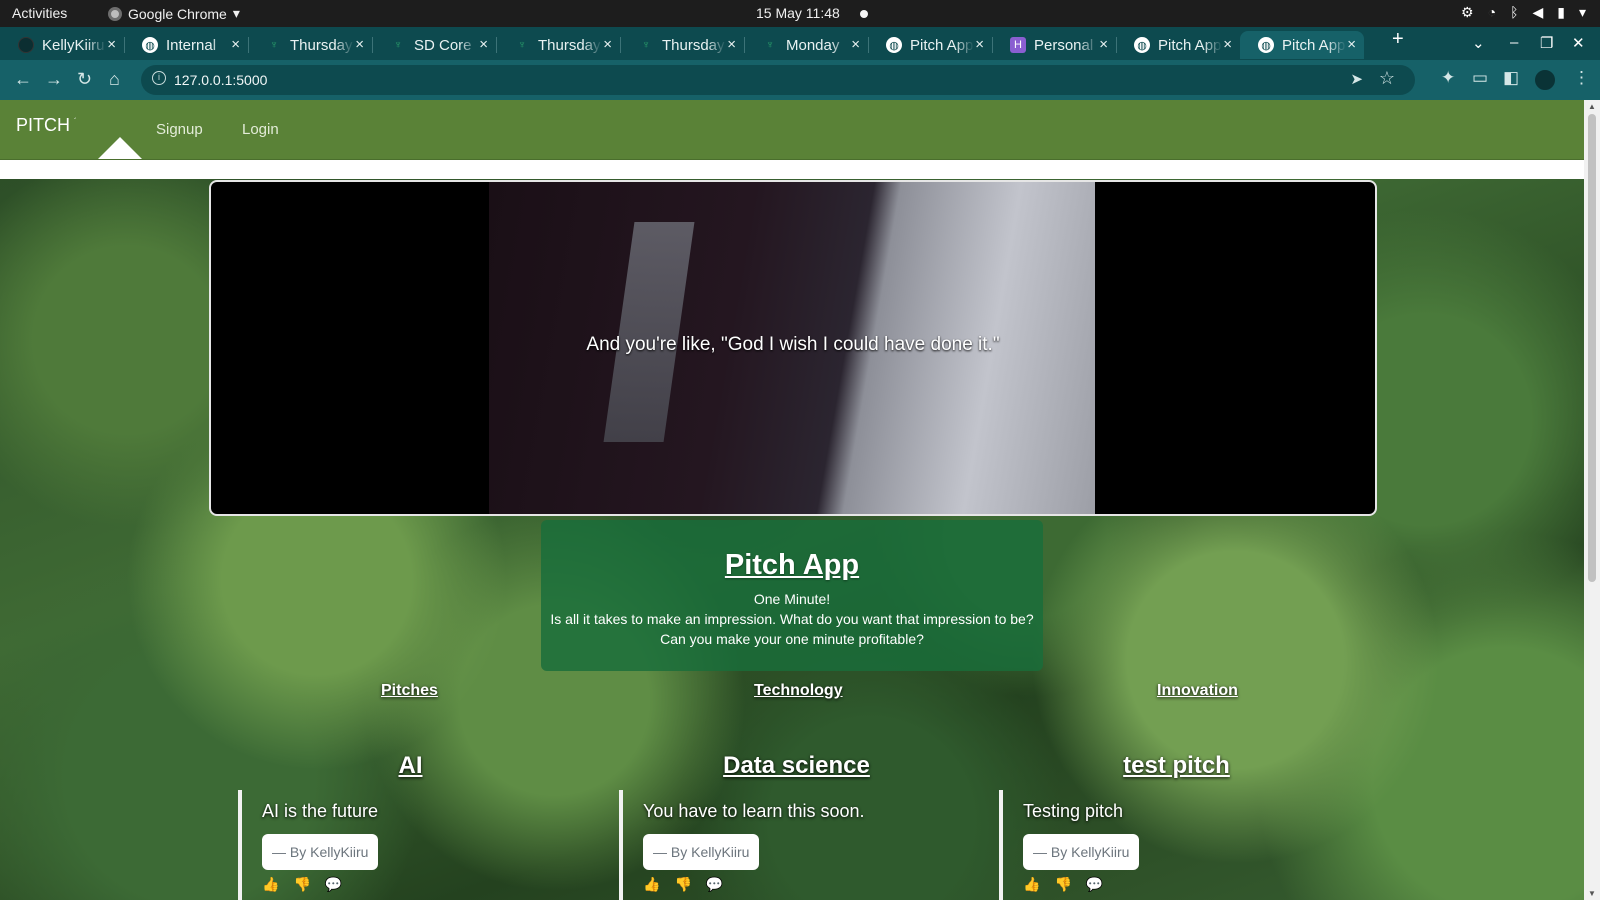 The image size is (1600, 900). Describe the element at coordinates (186, 45) in the screenshot. I see `tab-internal: ◍ Internal ×` at that location.